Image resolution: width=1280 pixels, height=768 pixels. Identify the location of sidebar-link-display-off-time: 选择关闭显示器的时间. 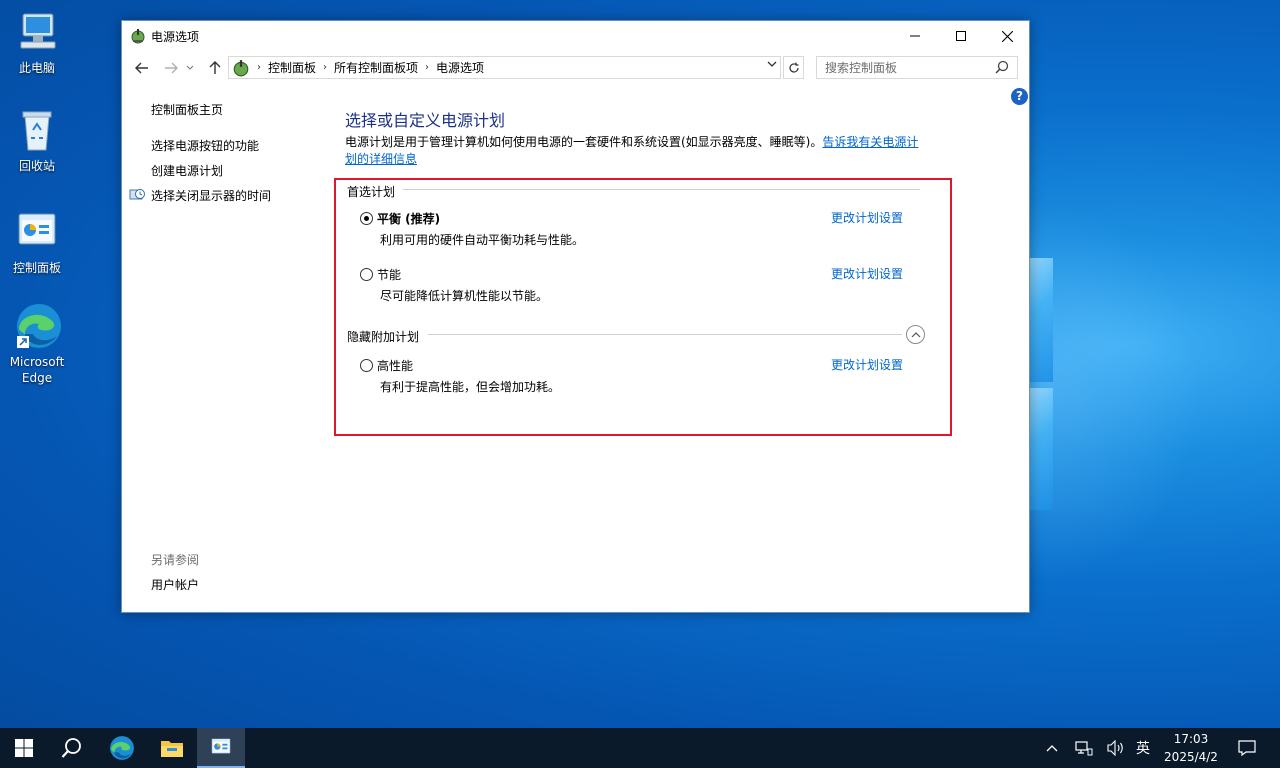
(211, 195).